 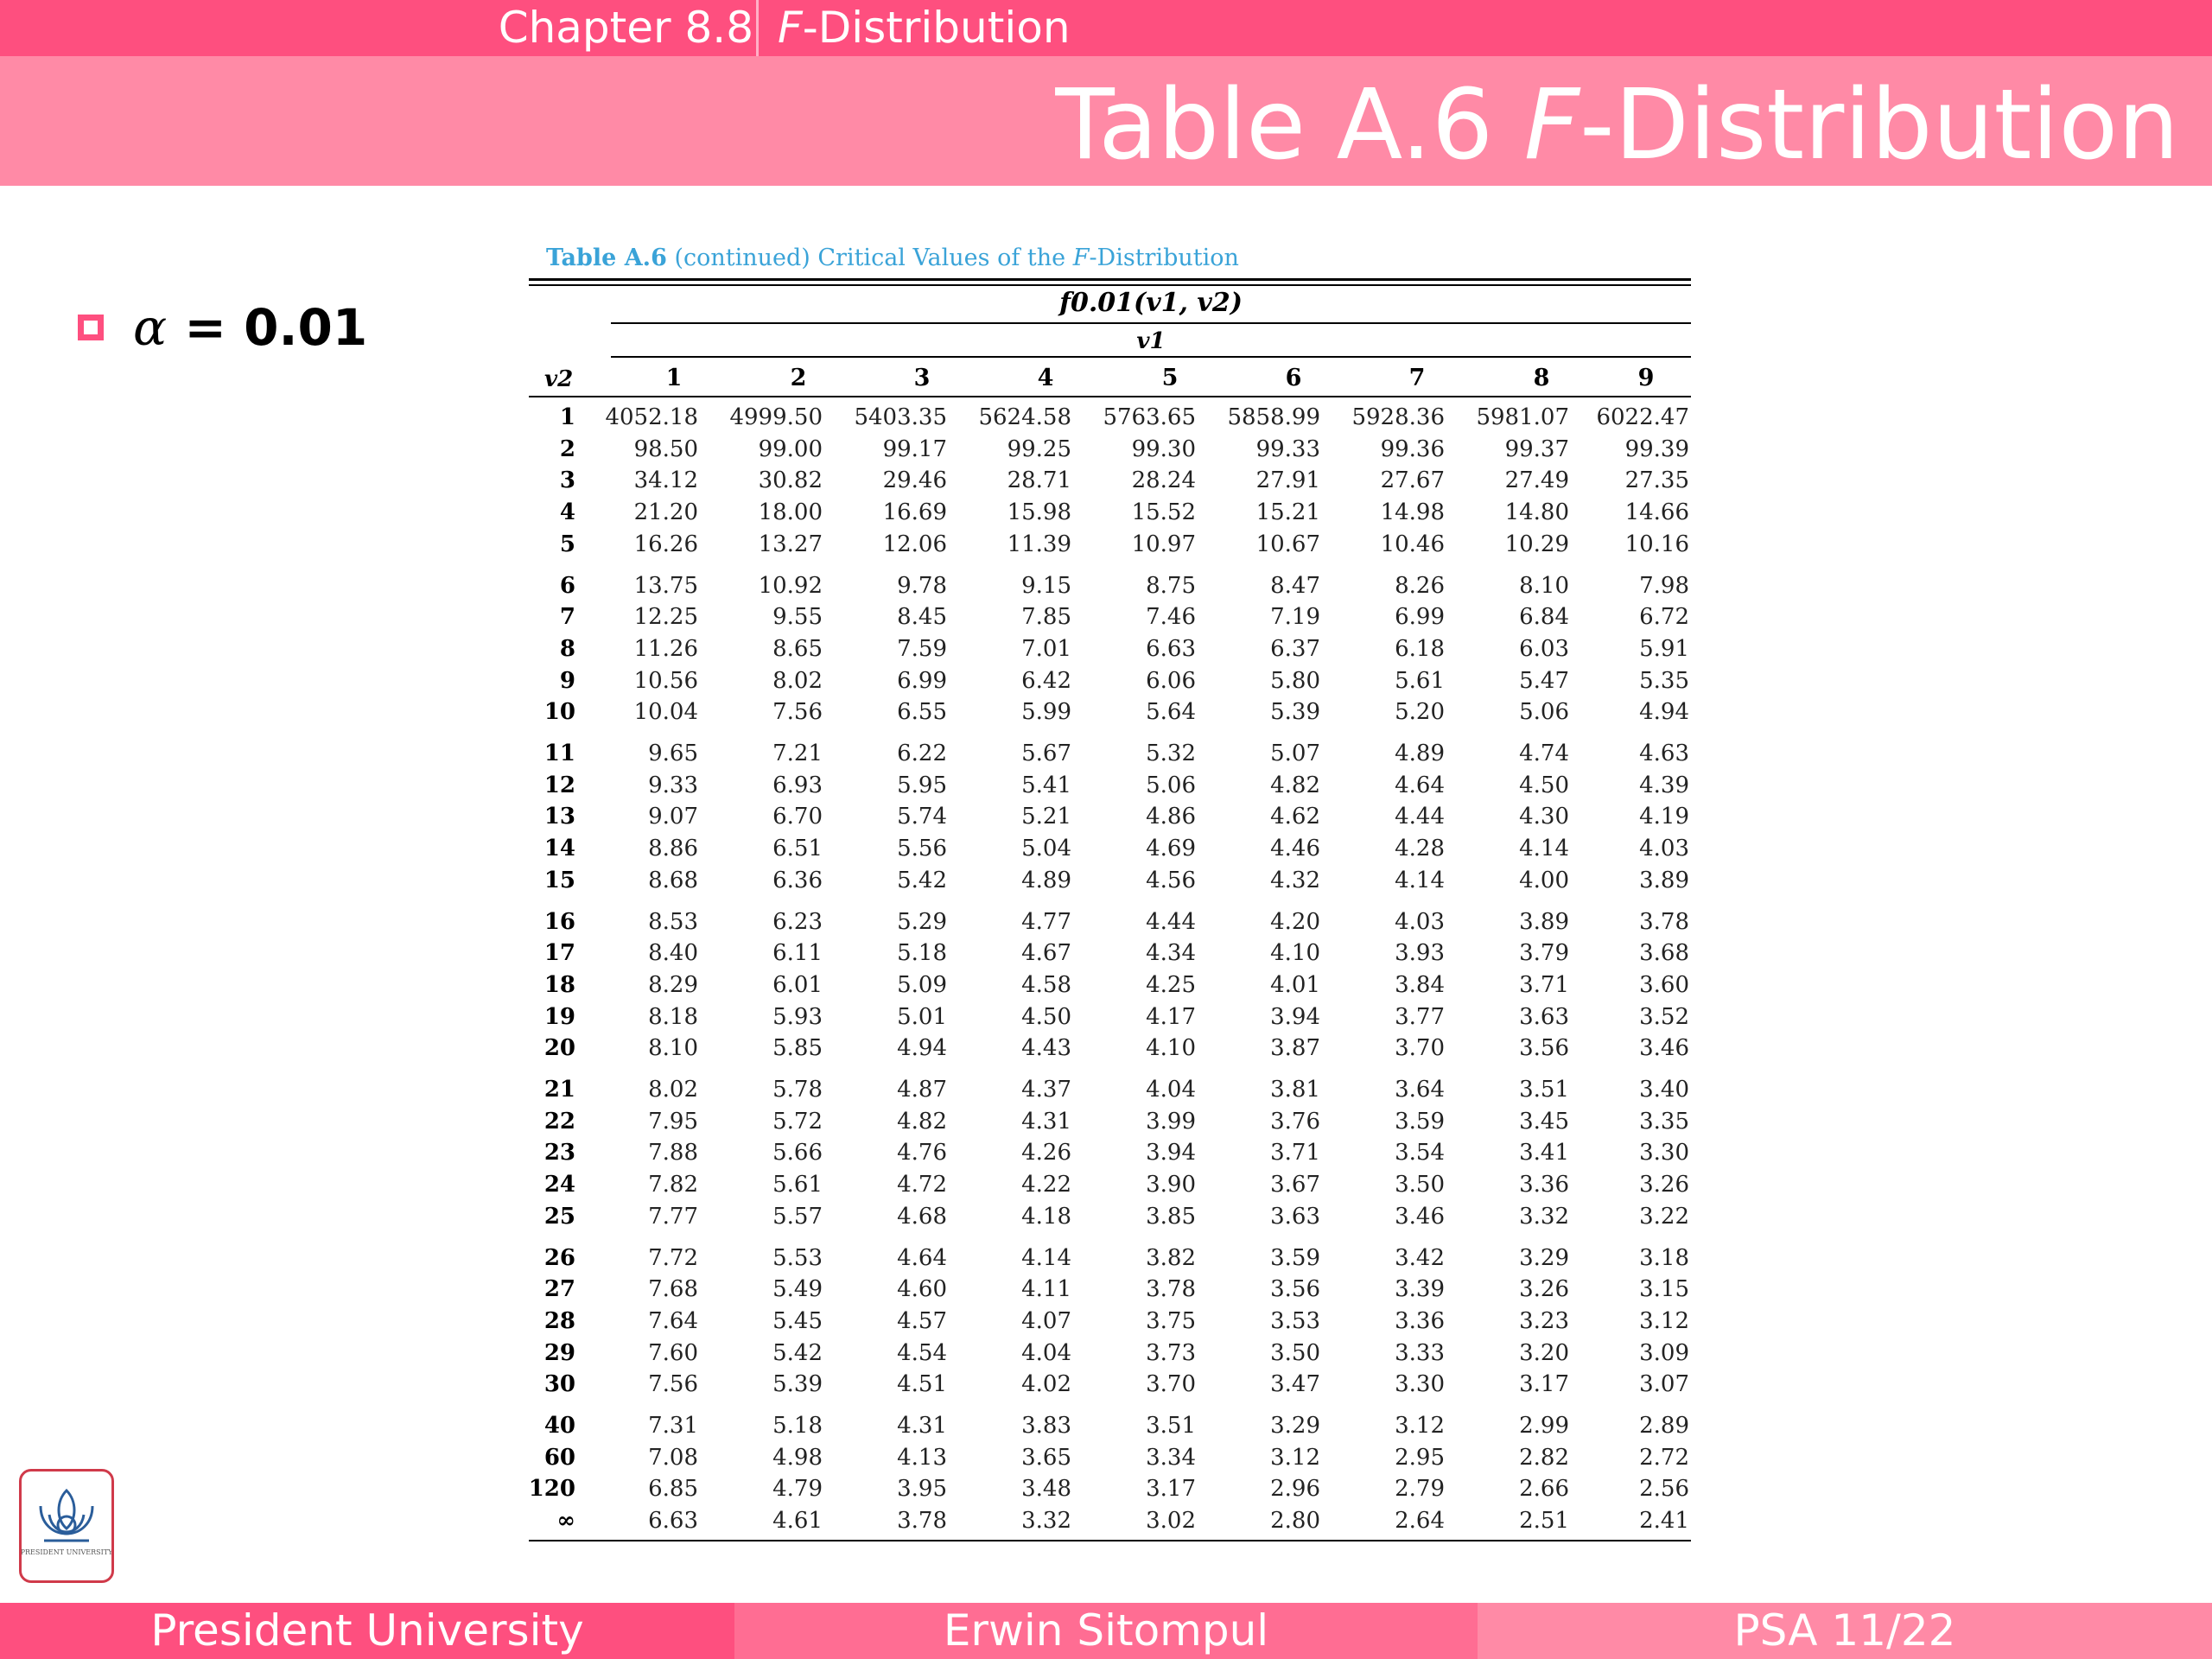 I want to click on column-header-label: 4, so click(x=1045, y=378).